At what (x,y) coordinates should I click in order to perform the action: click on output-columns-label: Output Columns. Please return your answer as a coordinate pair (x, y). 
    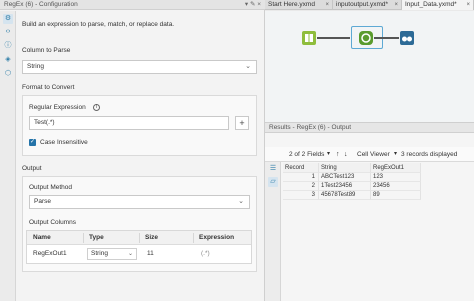
    Looking at the image, I should click on (52, 222).